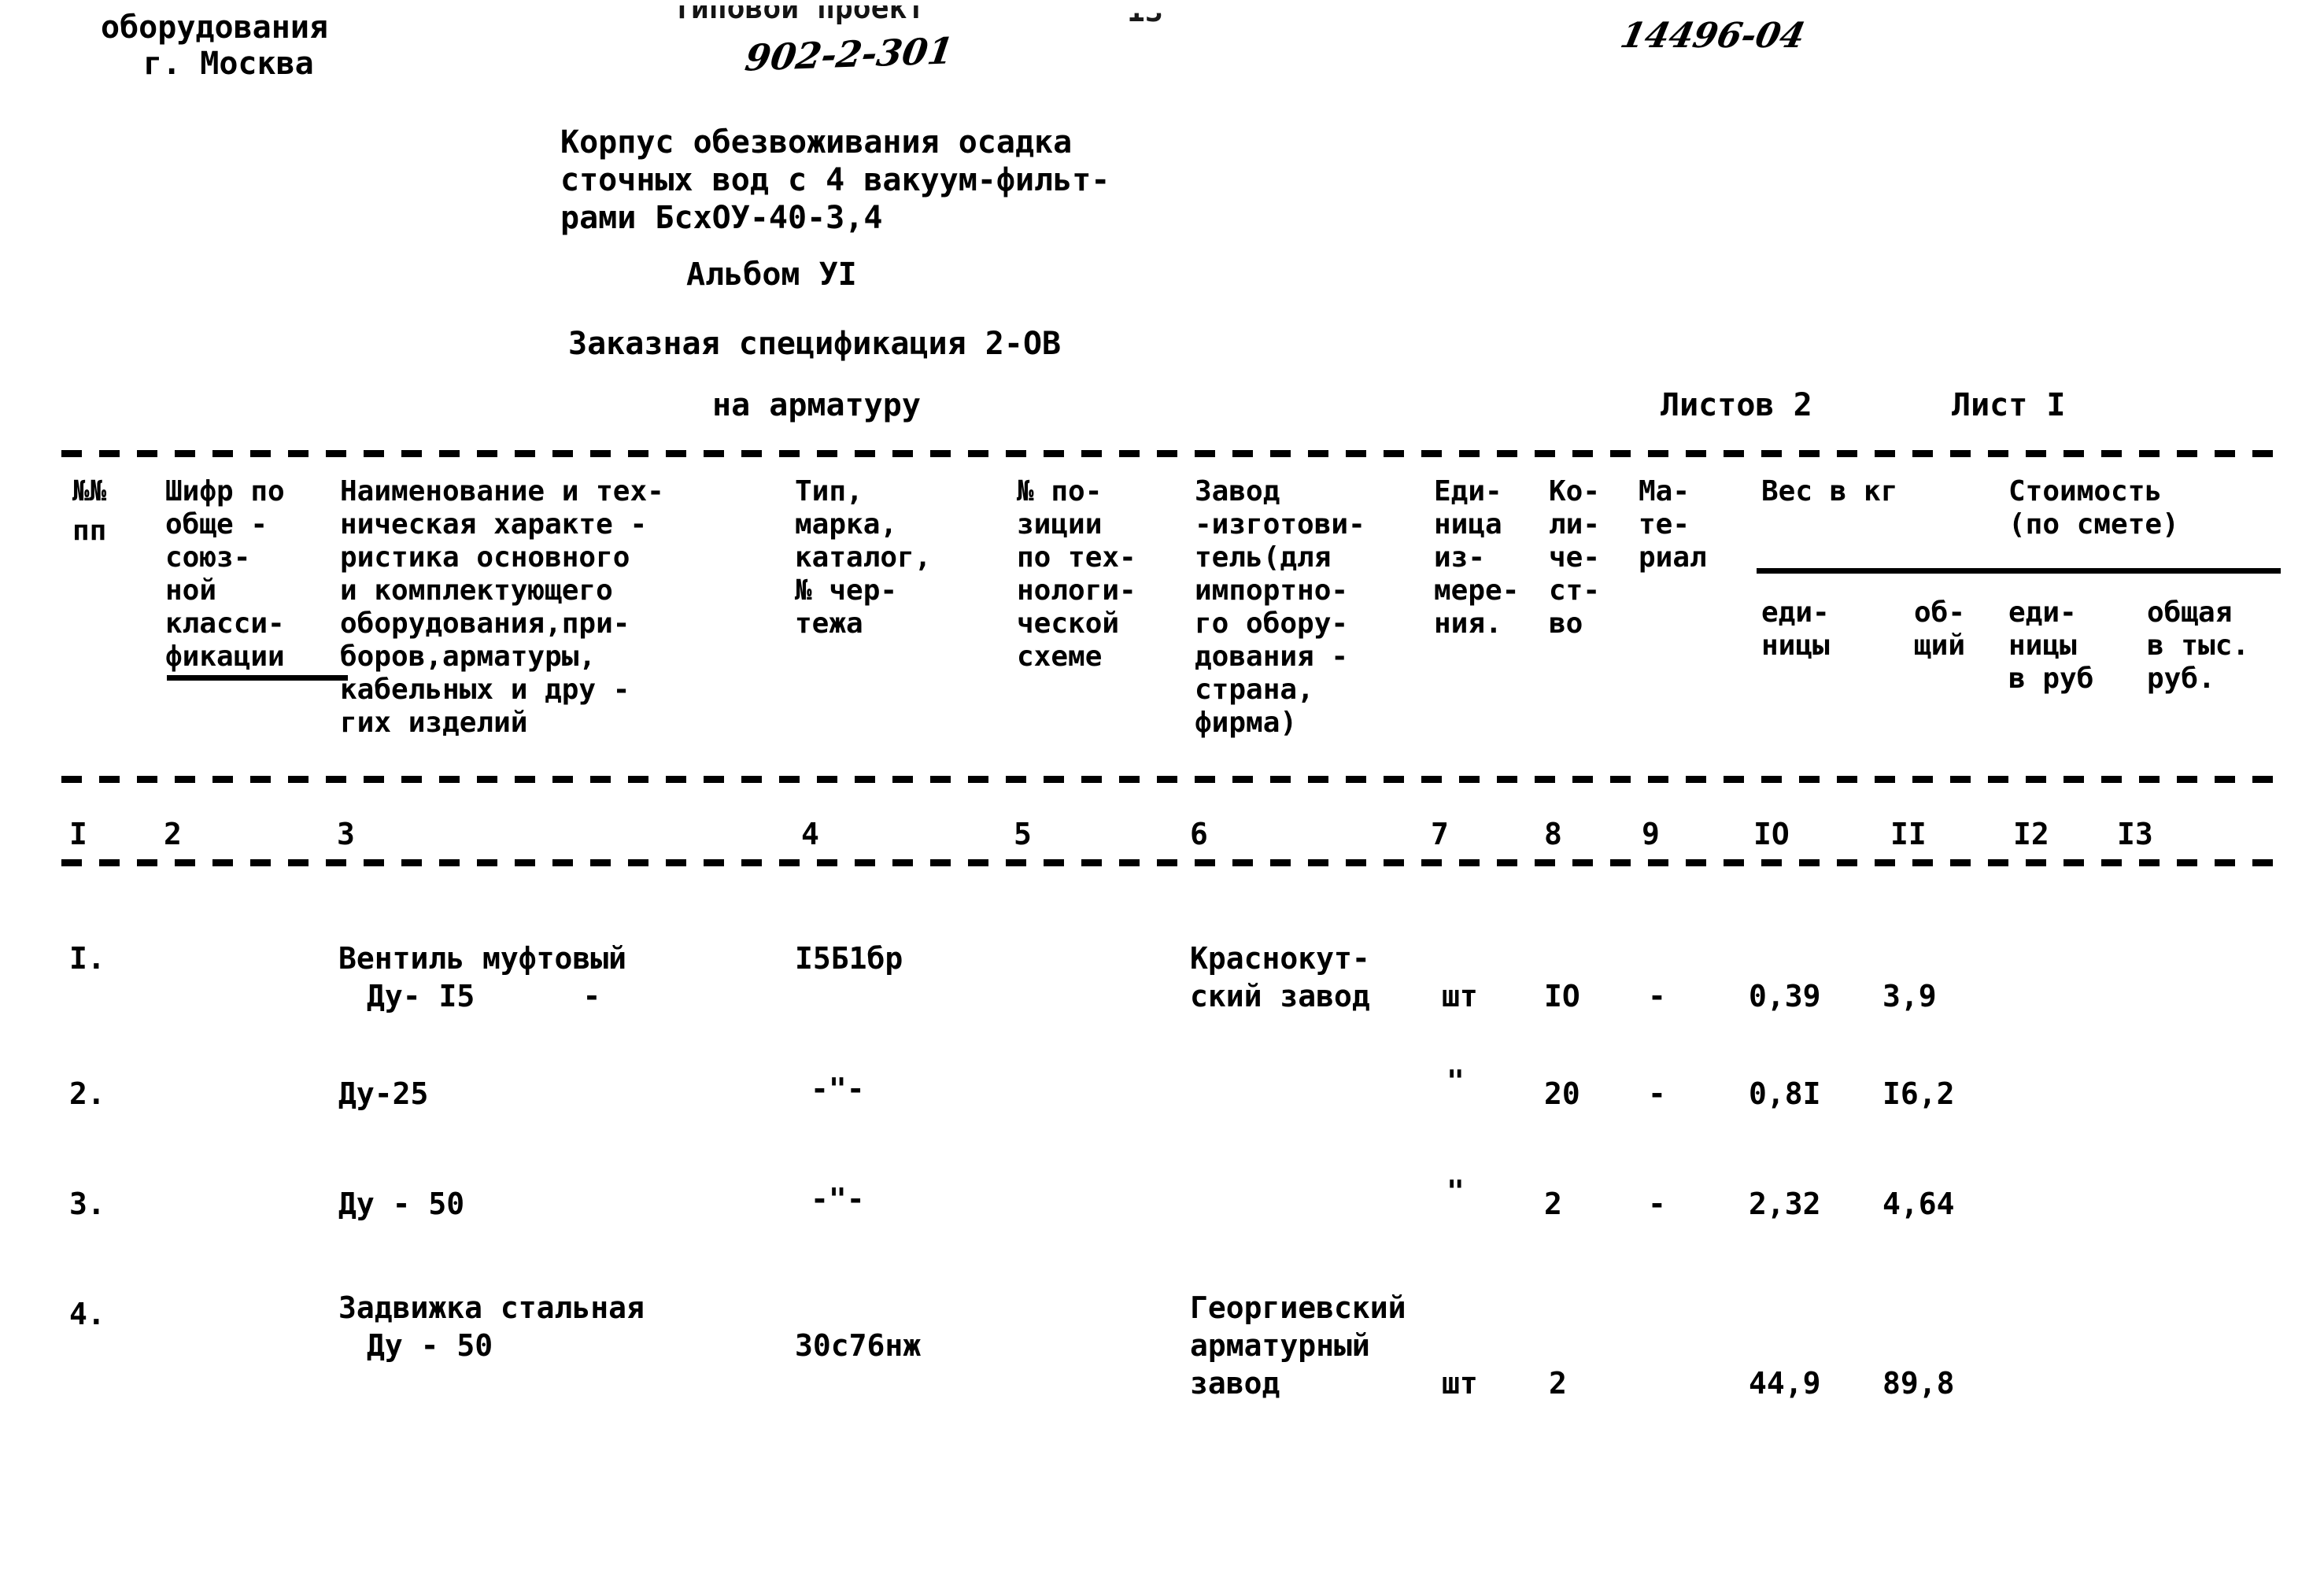 The height and width of the screenshot is (1580, 2324). I want to click on project-code-handwritten: 902-2-301, so click(849, 54).